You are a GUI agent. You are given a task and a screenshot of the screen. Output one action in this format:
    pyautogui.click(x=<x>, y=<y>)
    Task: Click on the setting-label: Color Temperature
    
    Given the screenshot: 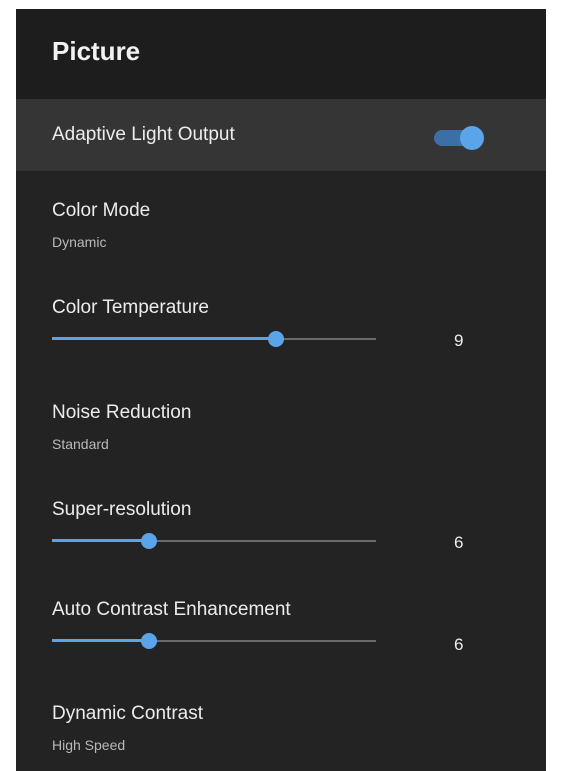 What is the action you would take?
    pyautogui.click(x=131, y=307)
    